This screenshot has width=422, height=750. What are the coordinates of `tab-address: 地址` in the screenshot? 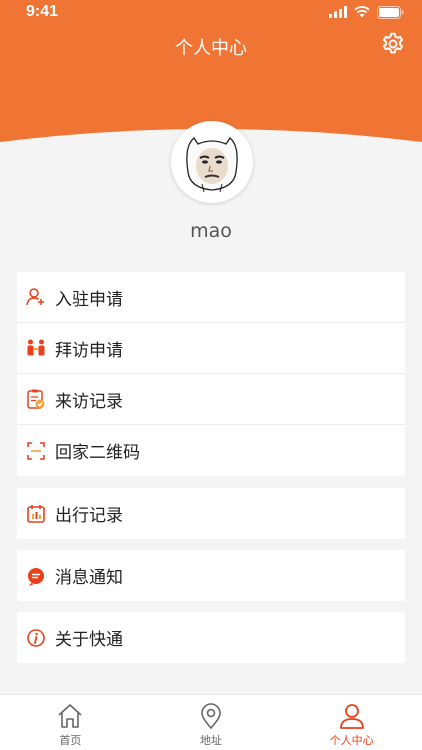 It's located at (211, 722).